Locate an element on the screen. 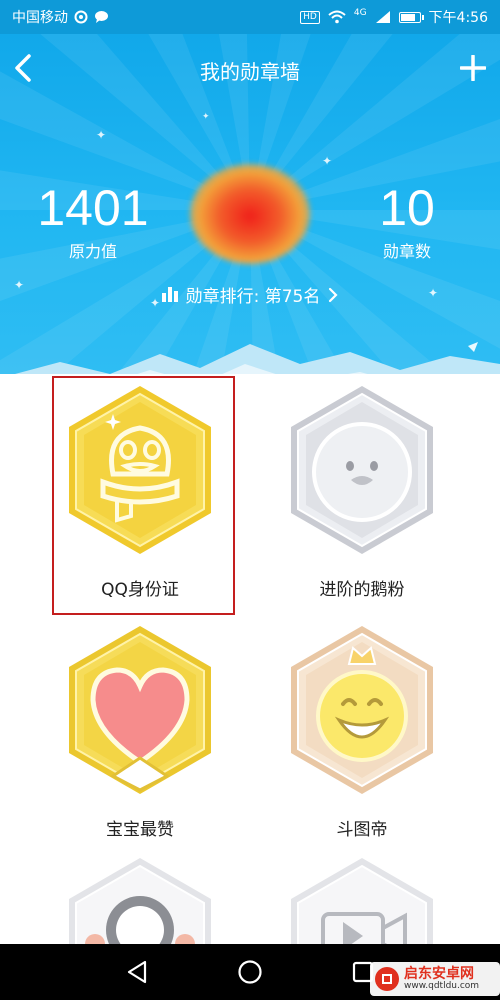 The width and height of the screenshot is (500, 1000). force-value-stat: 1401 原力值 is located at coordinates (93, 221).